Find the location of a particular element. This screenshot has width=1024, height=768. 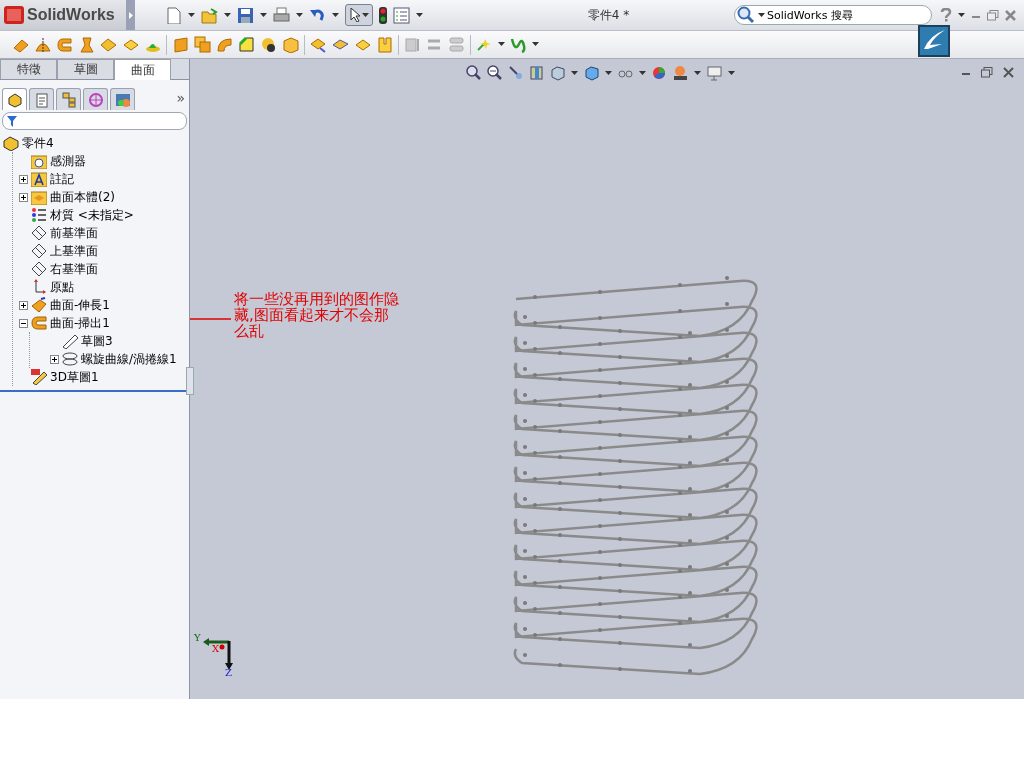

tab: 特徵 is located at coordinates (28, 69).